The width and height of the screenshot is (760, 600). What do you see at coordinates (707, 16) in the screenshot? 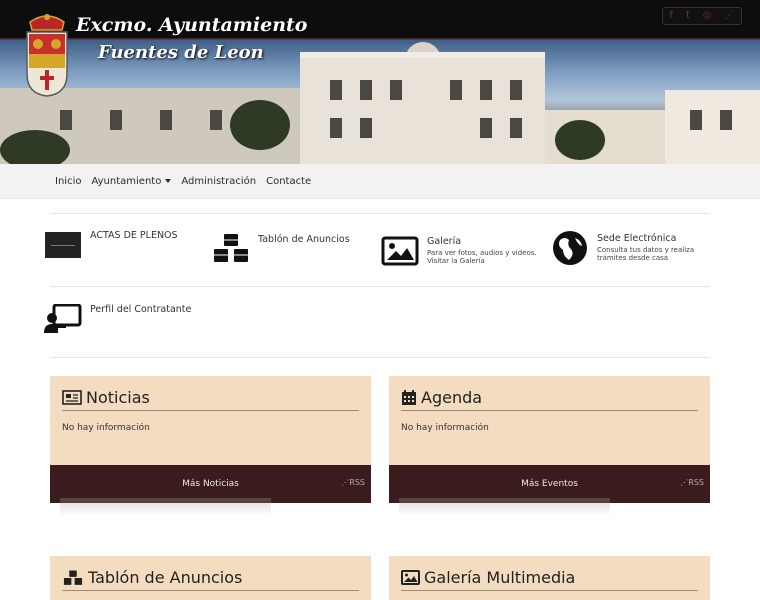
I see `instagram-icon: ◎` at bounding box center [707, 16].